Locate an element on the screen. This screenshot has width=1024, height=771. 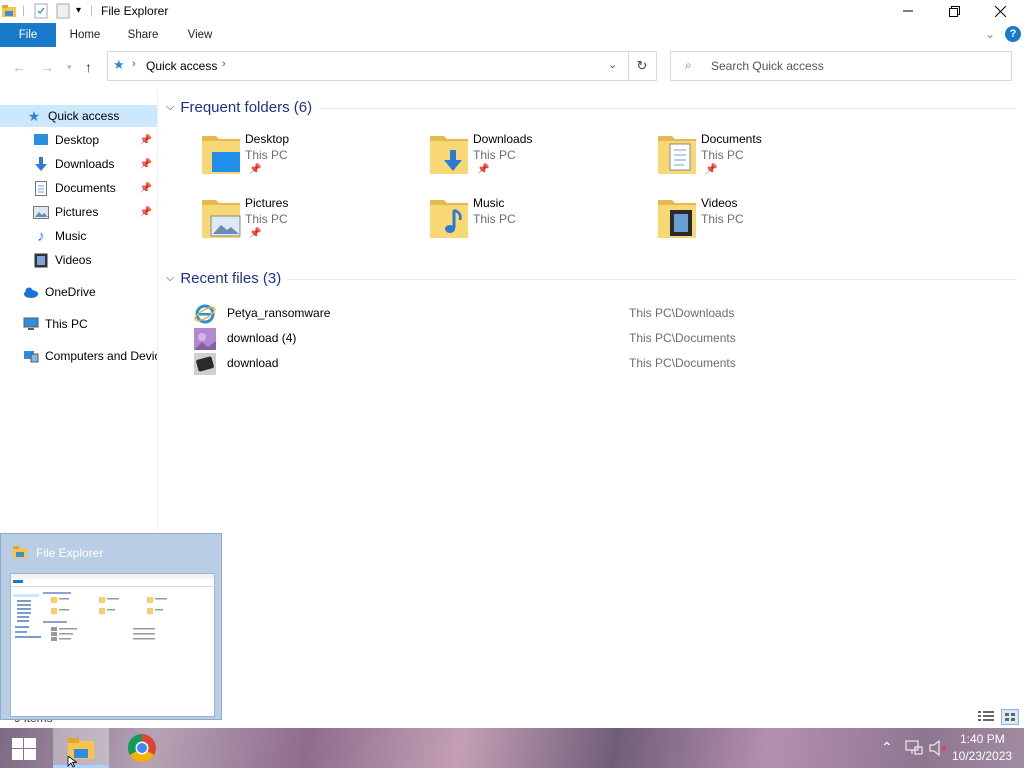
up-arrow-icon: ↑ is located at coordinates (88, 67).